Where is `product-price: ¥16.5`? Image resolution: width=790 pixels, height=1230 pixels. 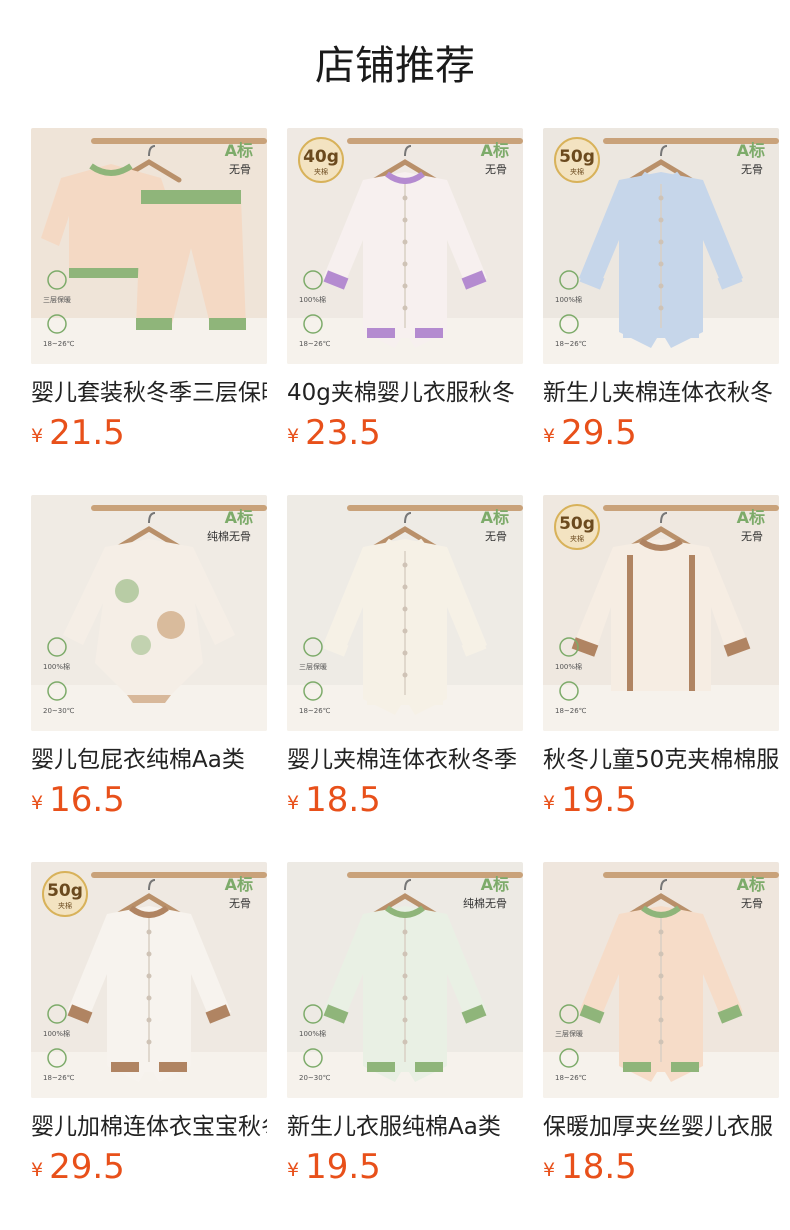
product-price: ¥16.5 is located at coordinates (78, 800).